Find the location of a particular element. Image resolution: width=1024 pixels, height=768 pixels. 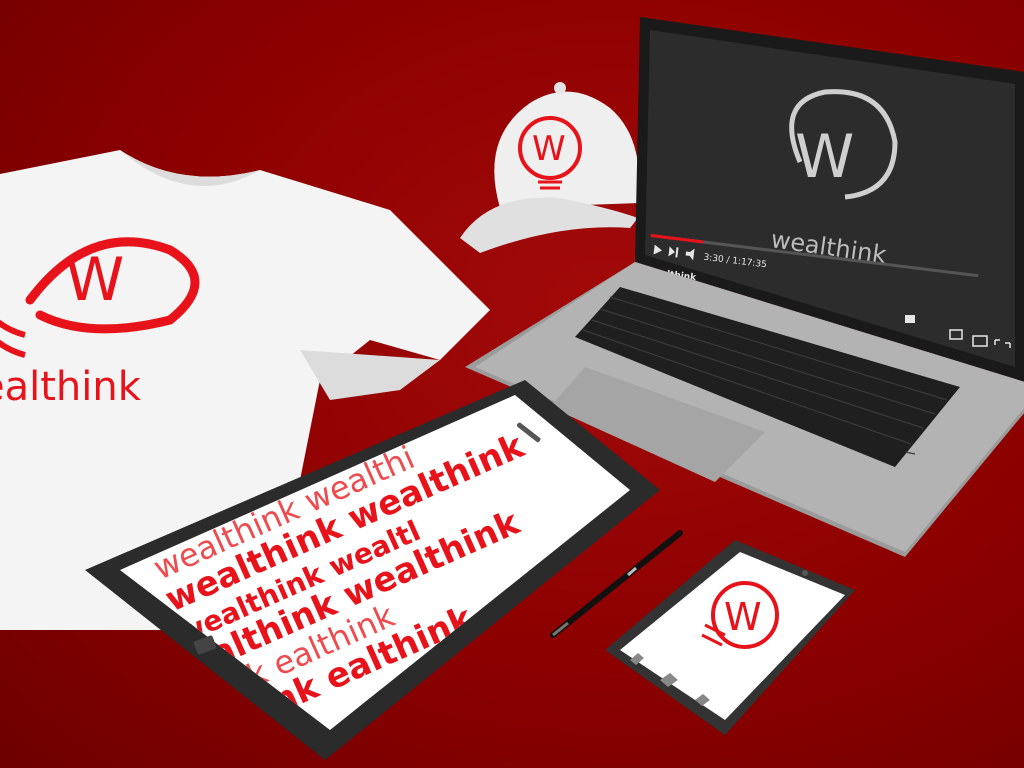

phone-logo-letter: W is located at coordinates (743, 617).